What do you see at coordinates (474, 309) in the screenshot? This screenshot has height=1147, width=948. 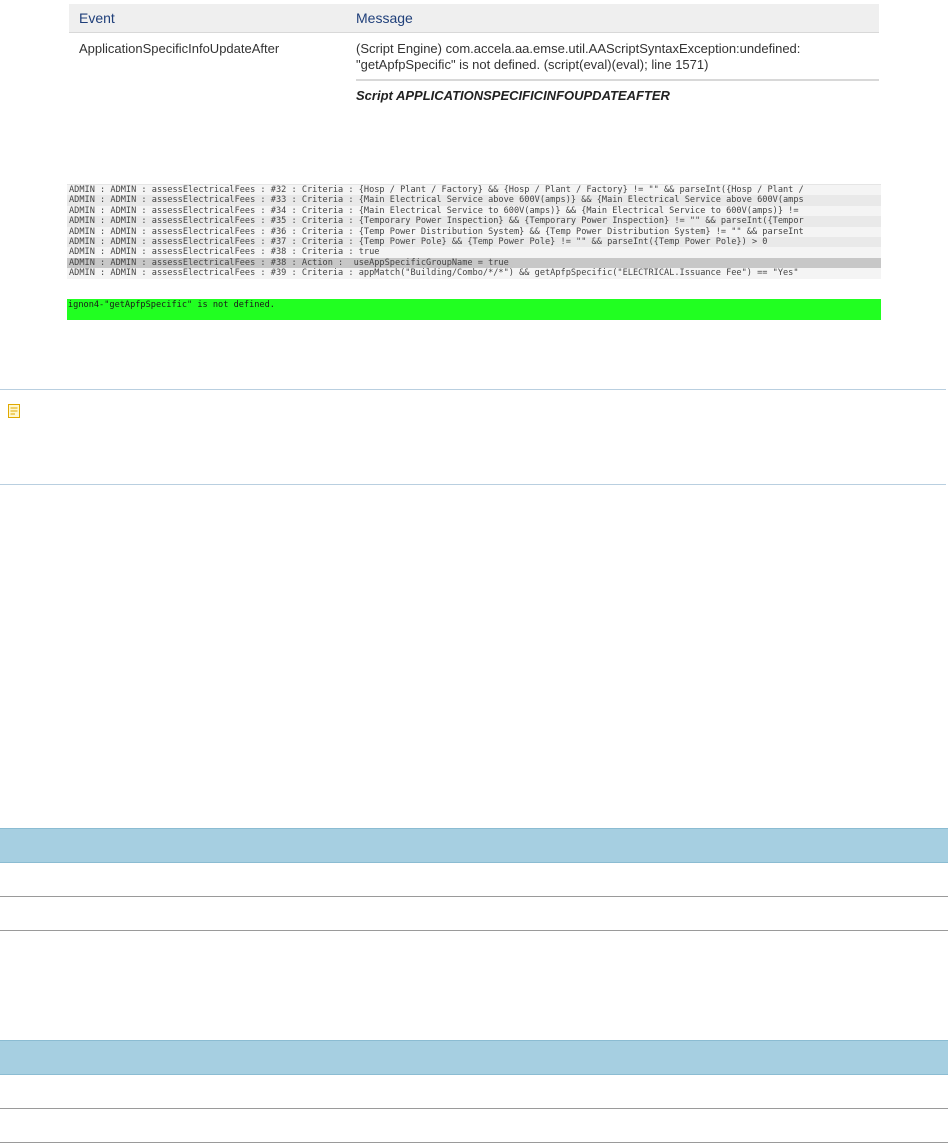 I see `console-error-line: ignon4-"getApfpSpecific" is not defined.` at bounding box center [474, 309].